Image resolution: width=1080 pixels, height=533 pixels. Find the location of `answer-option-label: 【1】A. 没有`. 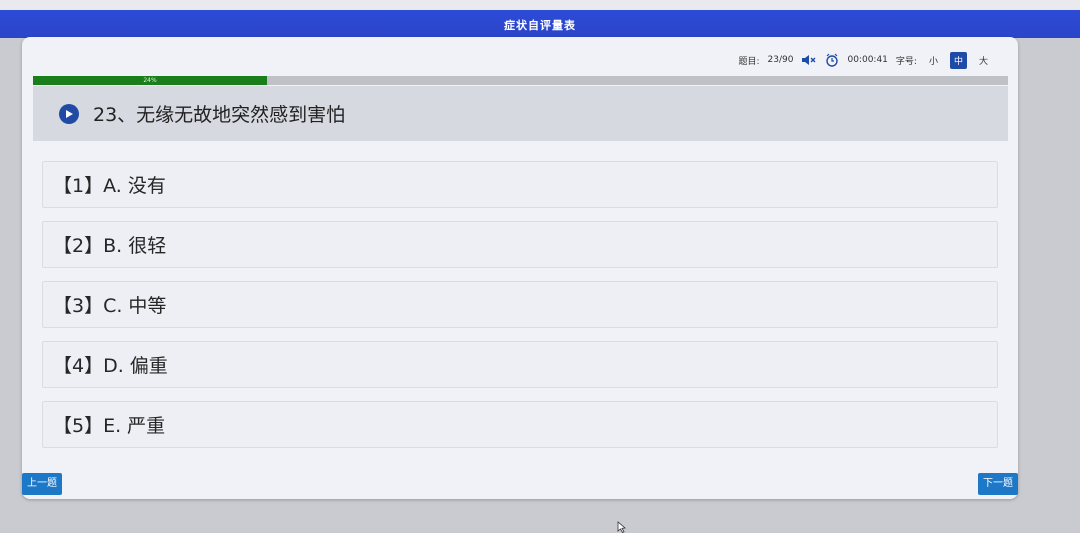

answer-option-label: 【1】A. 没有 is located at coordinates (109, 186).